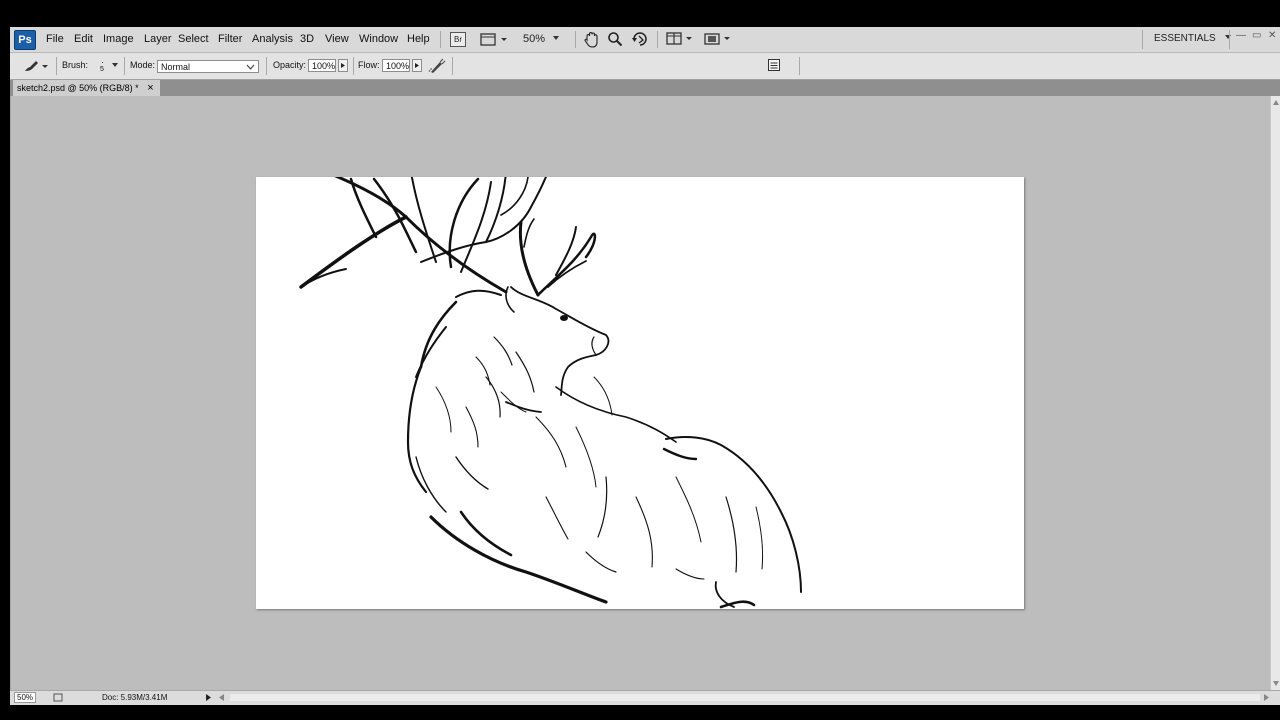 This screenshot has width=1280, height=720. I want to click on arrange-documents-icon, so click(679, 38).